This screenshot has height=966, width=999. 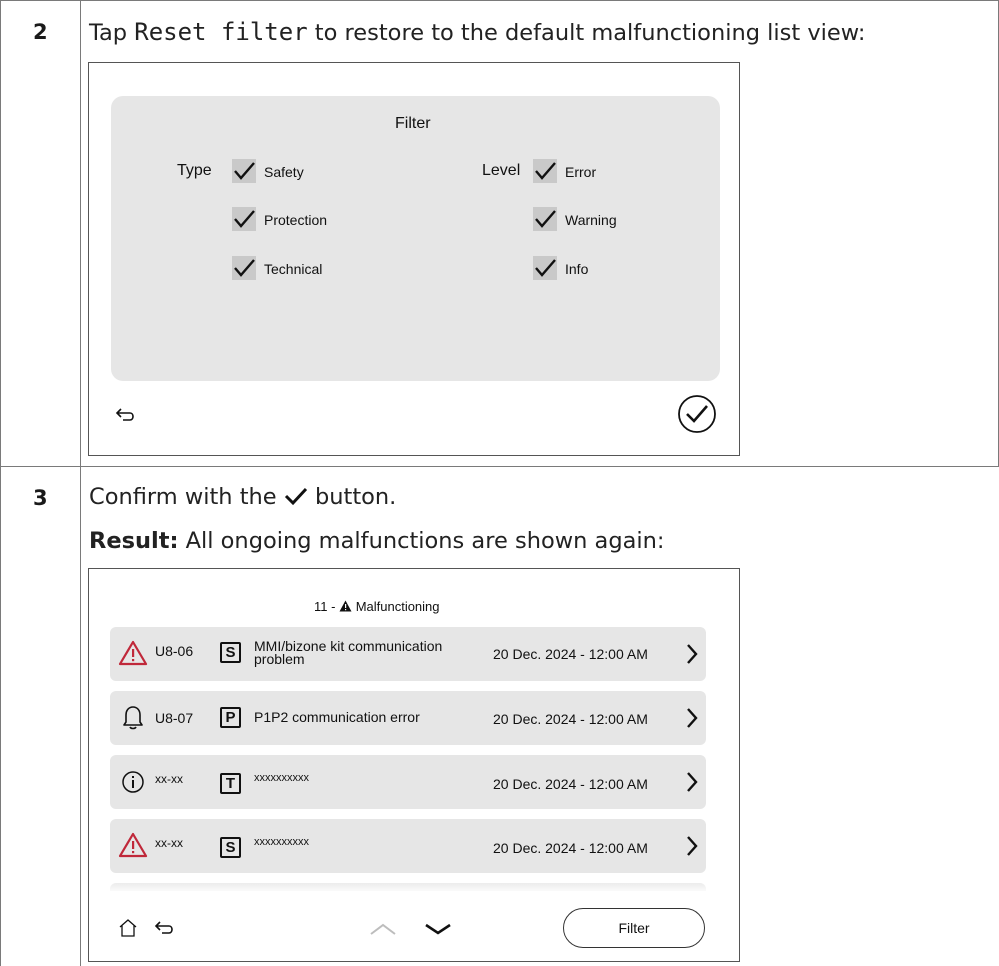 What do you see at coordinates (40, 498) in the screenshot?
I see `step-number: 3` at bounding box center [40, 498].